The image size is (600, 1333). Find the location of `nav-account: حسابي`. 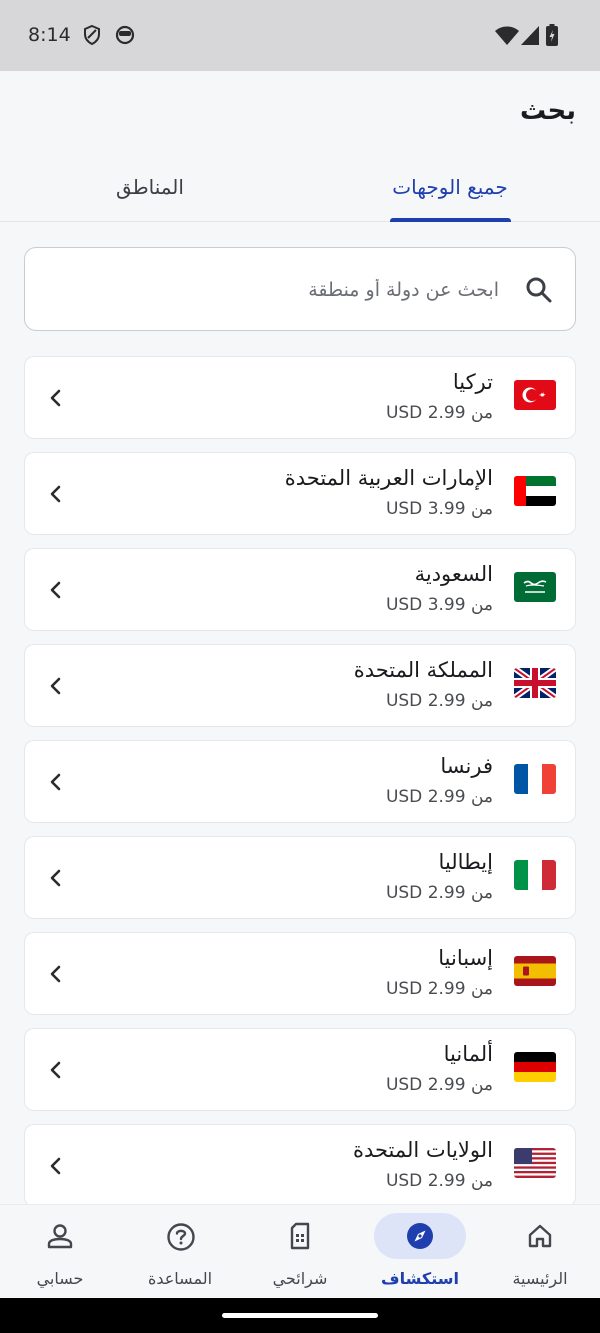

nav-account: حسابي is located at coordinates (60, 1252).